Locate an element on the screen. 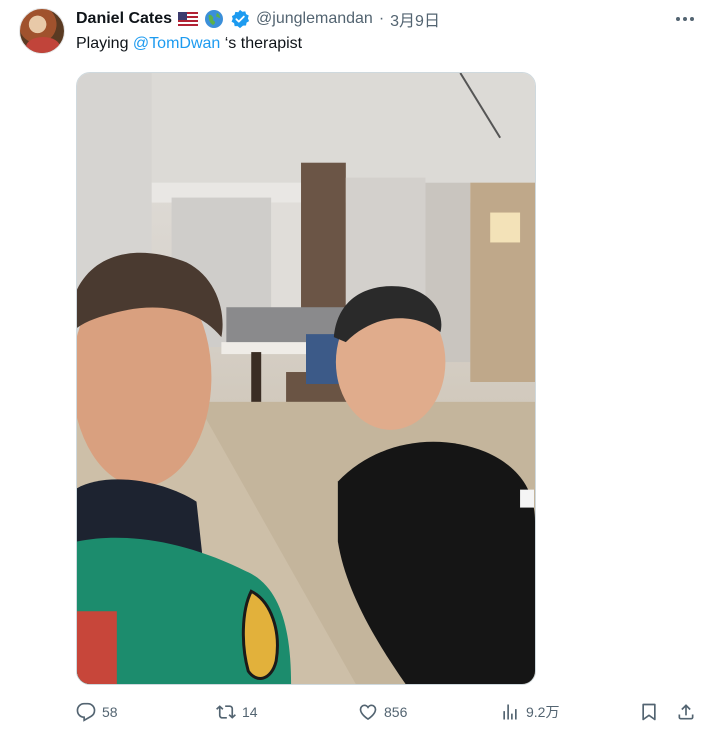 This screenshot has height=740, width=712. share-icon is located at coordinates (686, 712).